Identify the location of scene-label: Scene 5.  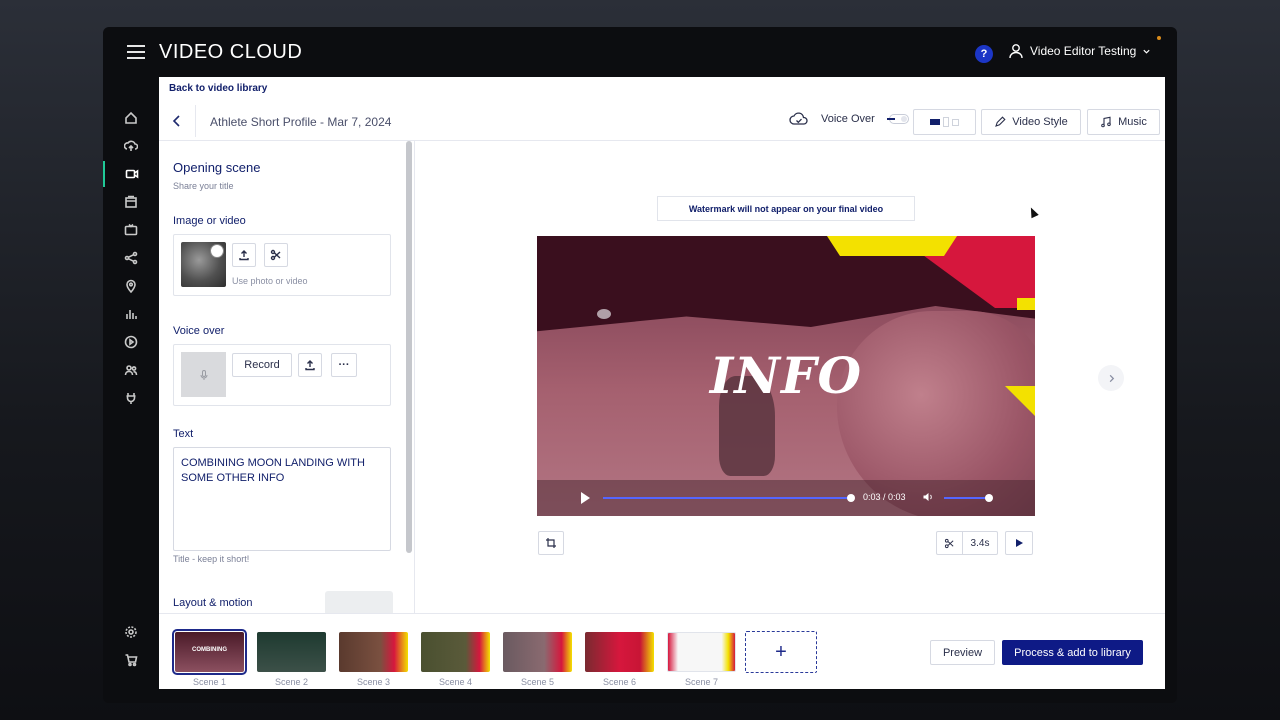
(537, 682).